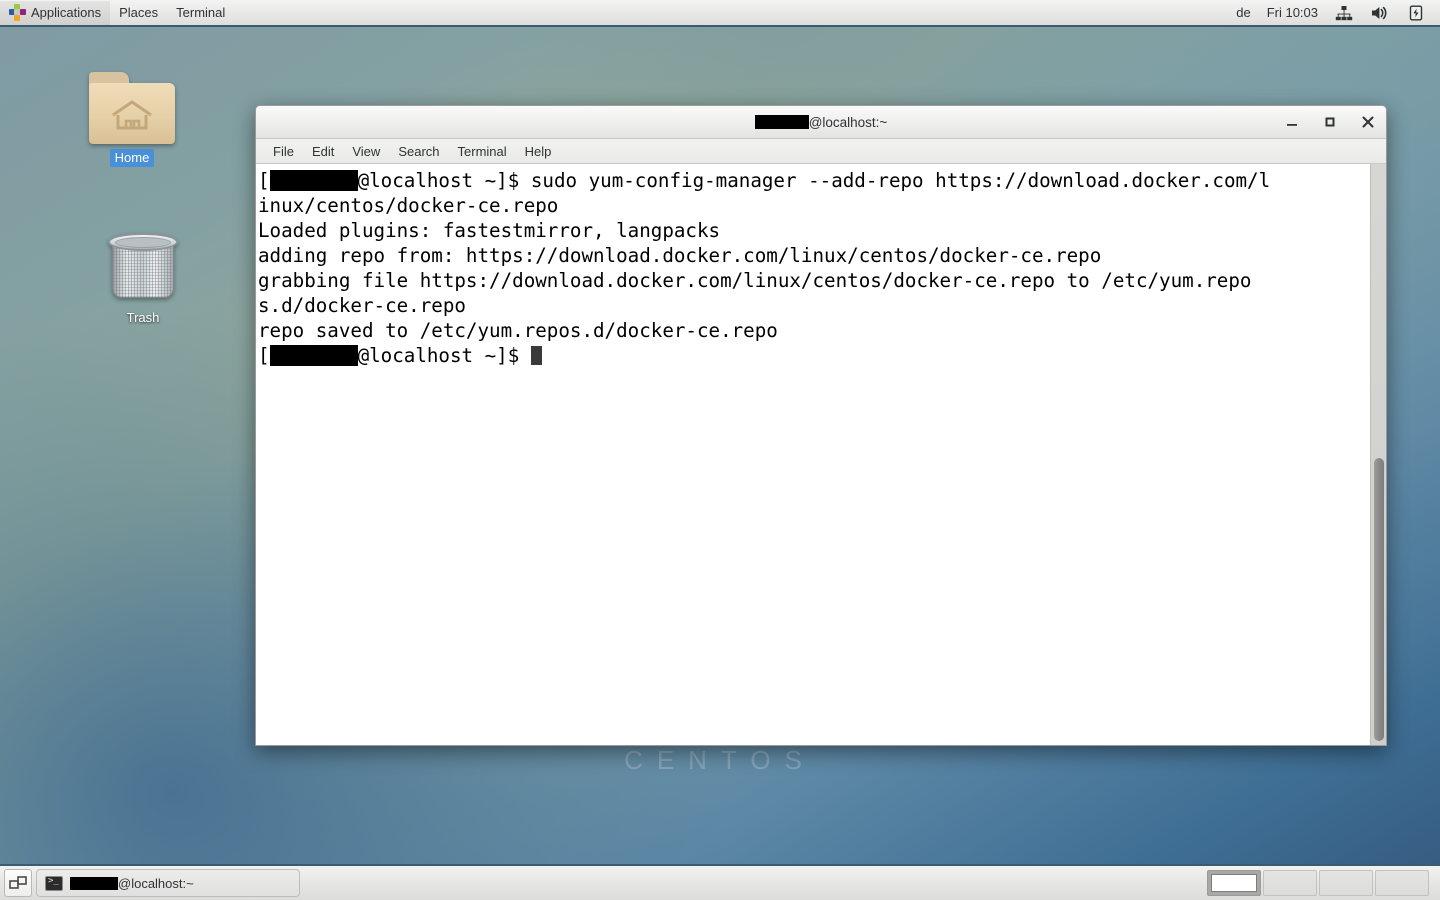 This screenshot has height=900, width=1440. I want to click on taskbar-item-terminal: @localhost:~, so click(168, 883).